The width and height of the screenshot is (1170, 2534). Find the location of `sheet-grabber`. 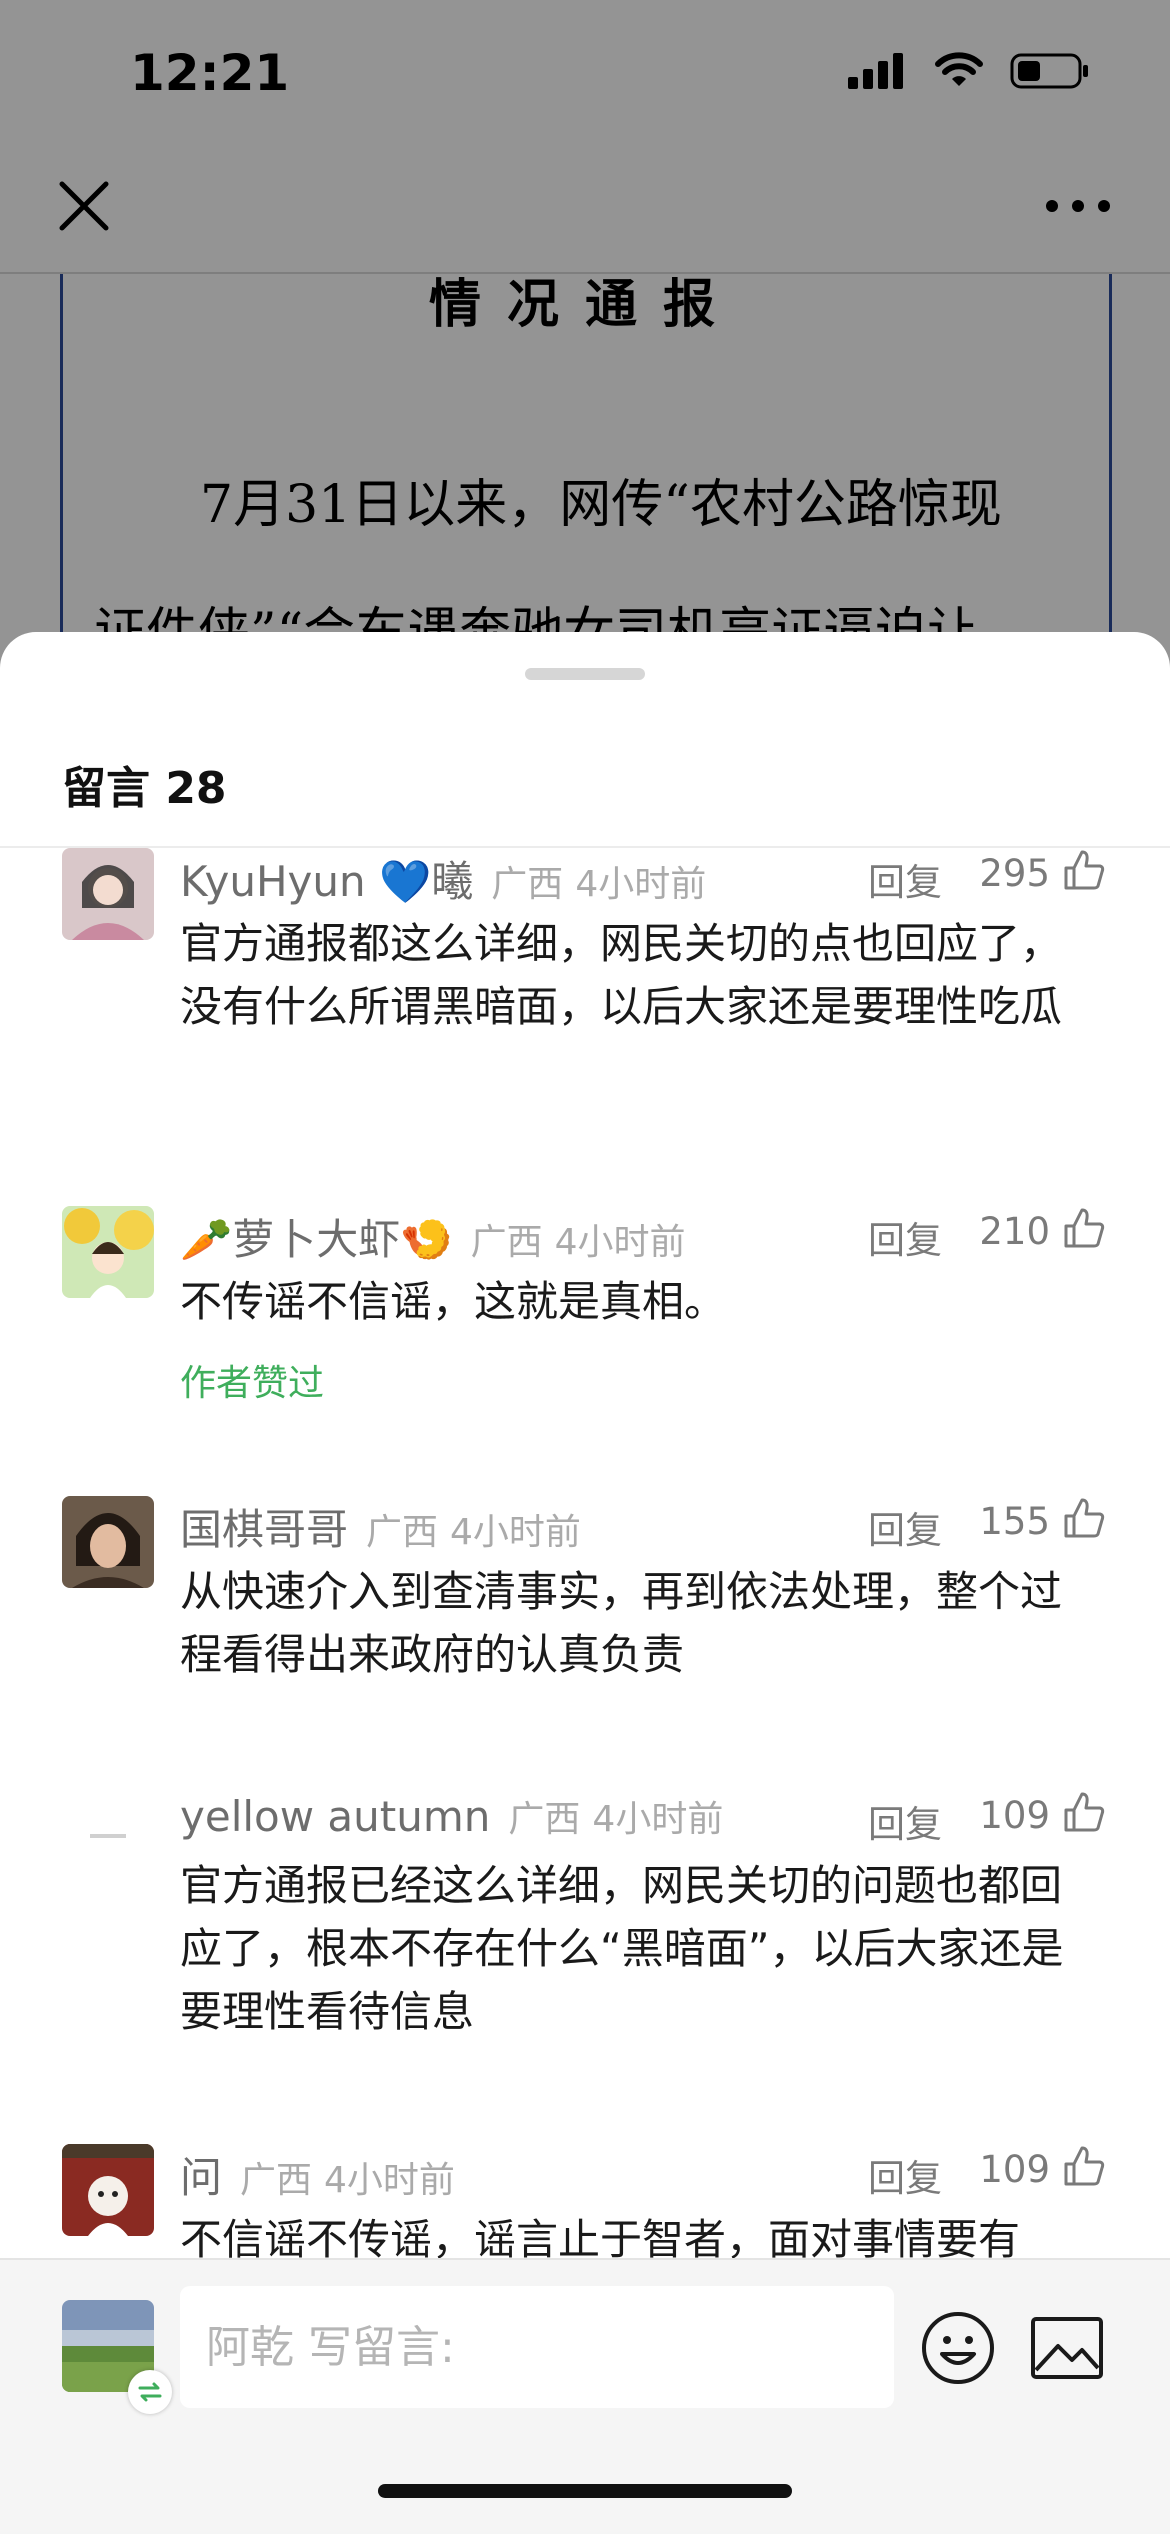

sheet-grabber is located at coordinates (585, 674).